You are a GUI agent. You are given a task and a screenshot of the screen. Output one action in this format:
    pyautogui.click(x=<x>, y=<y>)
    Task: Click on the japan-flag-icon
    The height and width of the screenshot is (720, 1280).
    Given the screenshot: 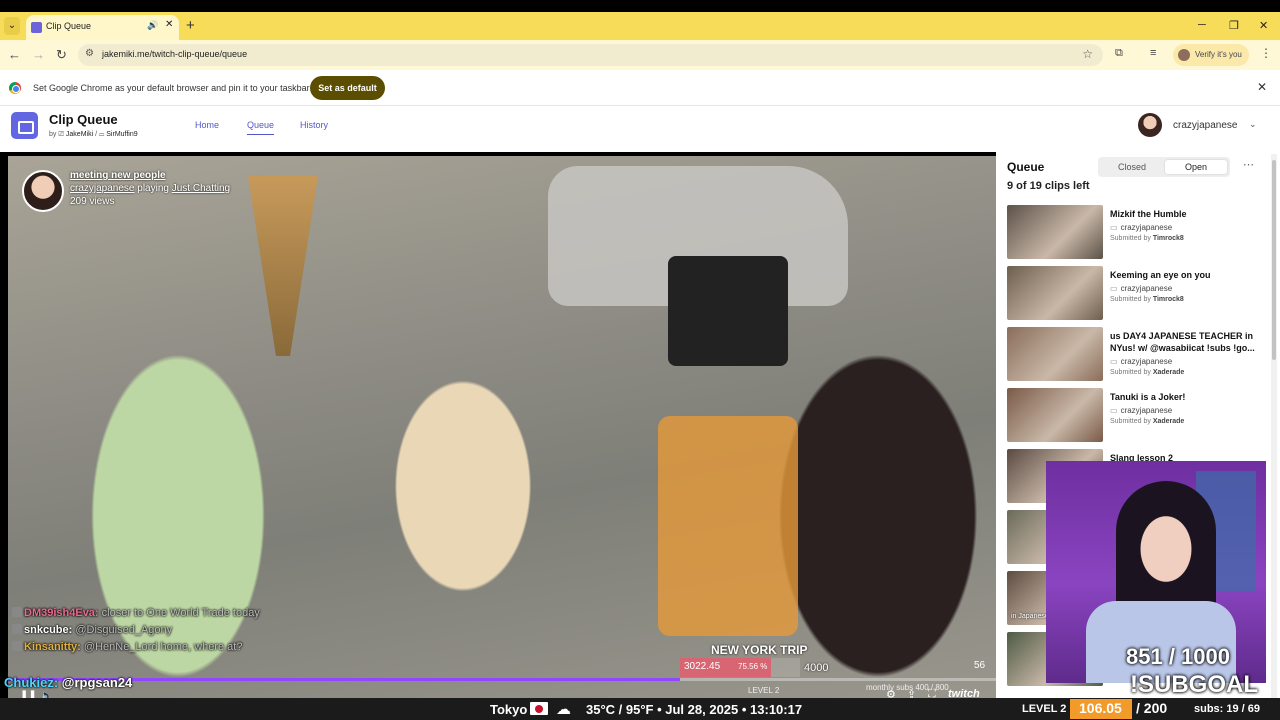 What is the action you would take?
    pyautogui.click(x=539, y=708)
    